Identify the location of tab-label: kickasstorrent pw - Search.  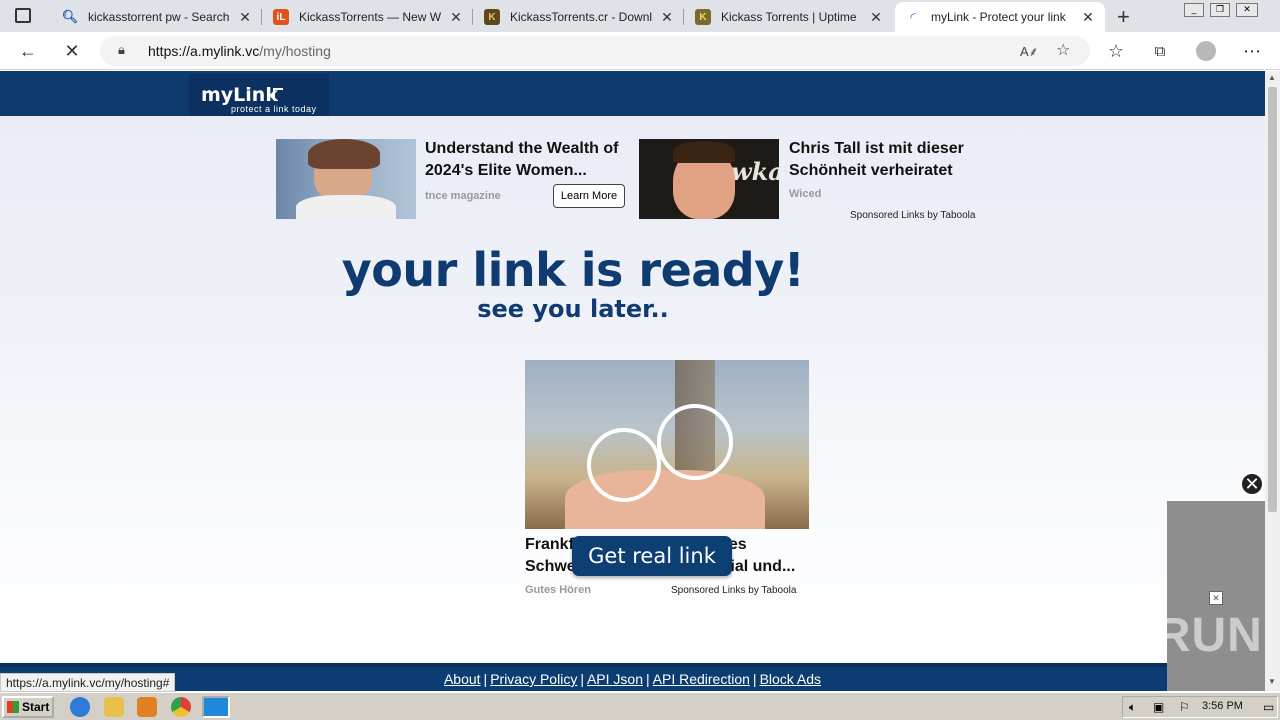
(159, 17).